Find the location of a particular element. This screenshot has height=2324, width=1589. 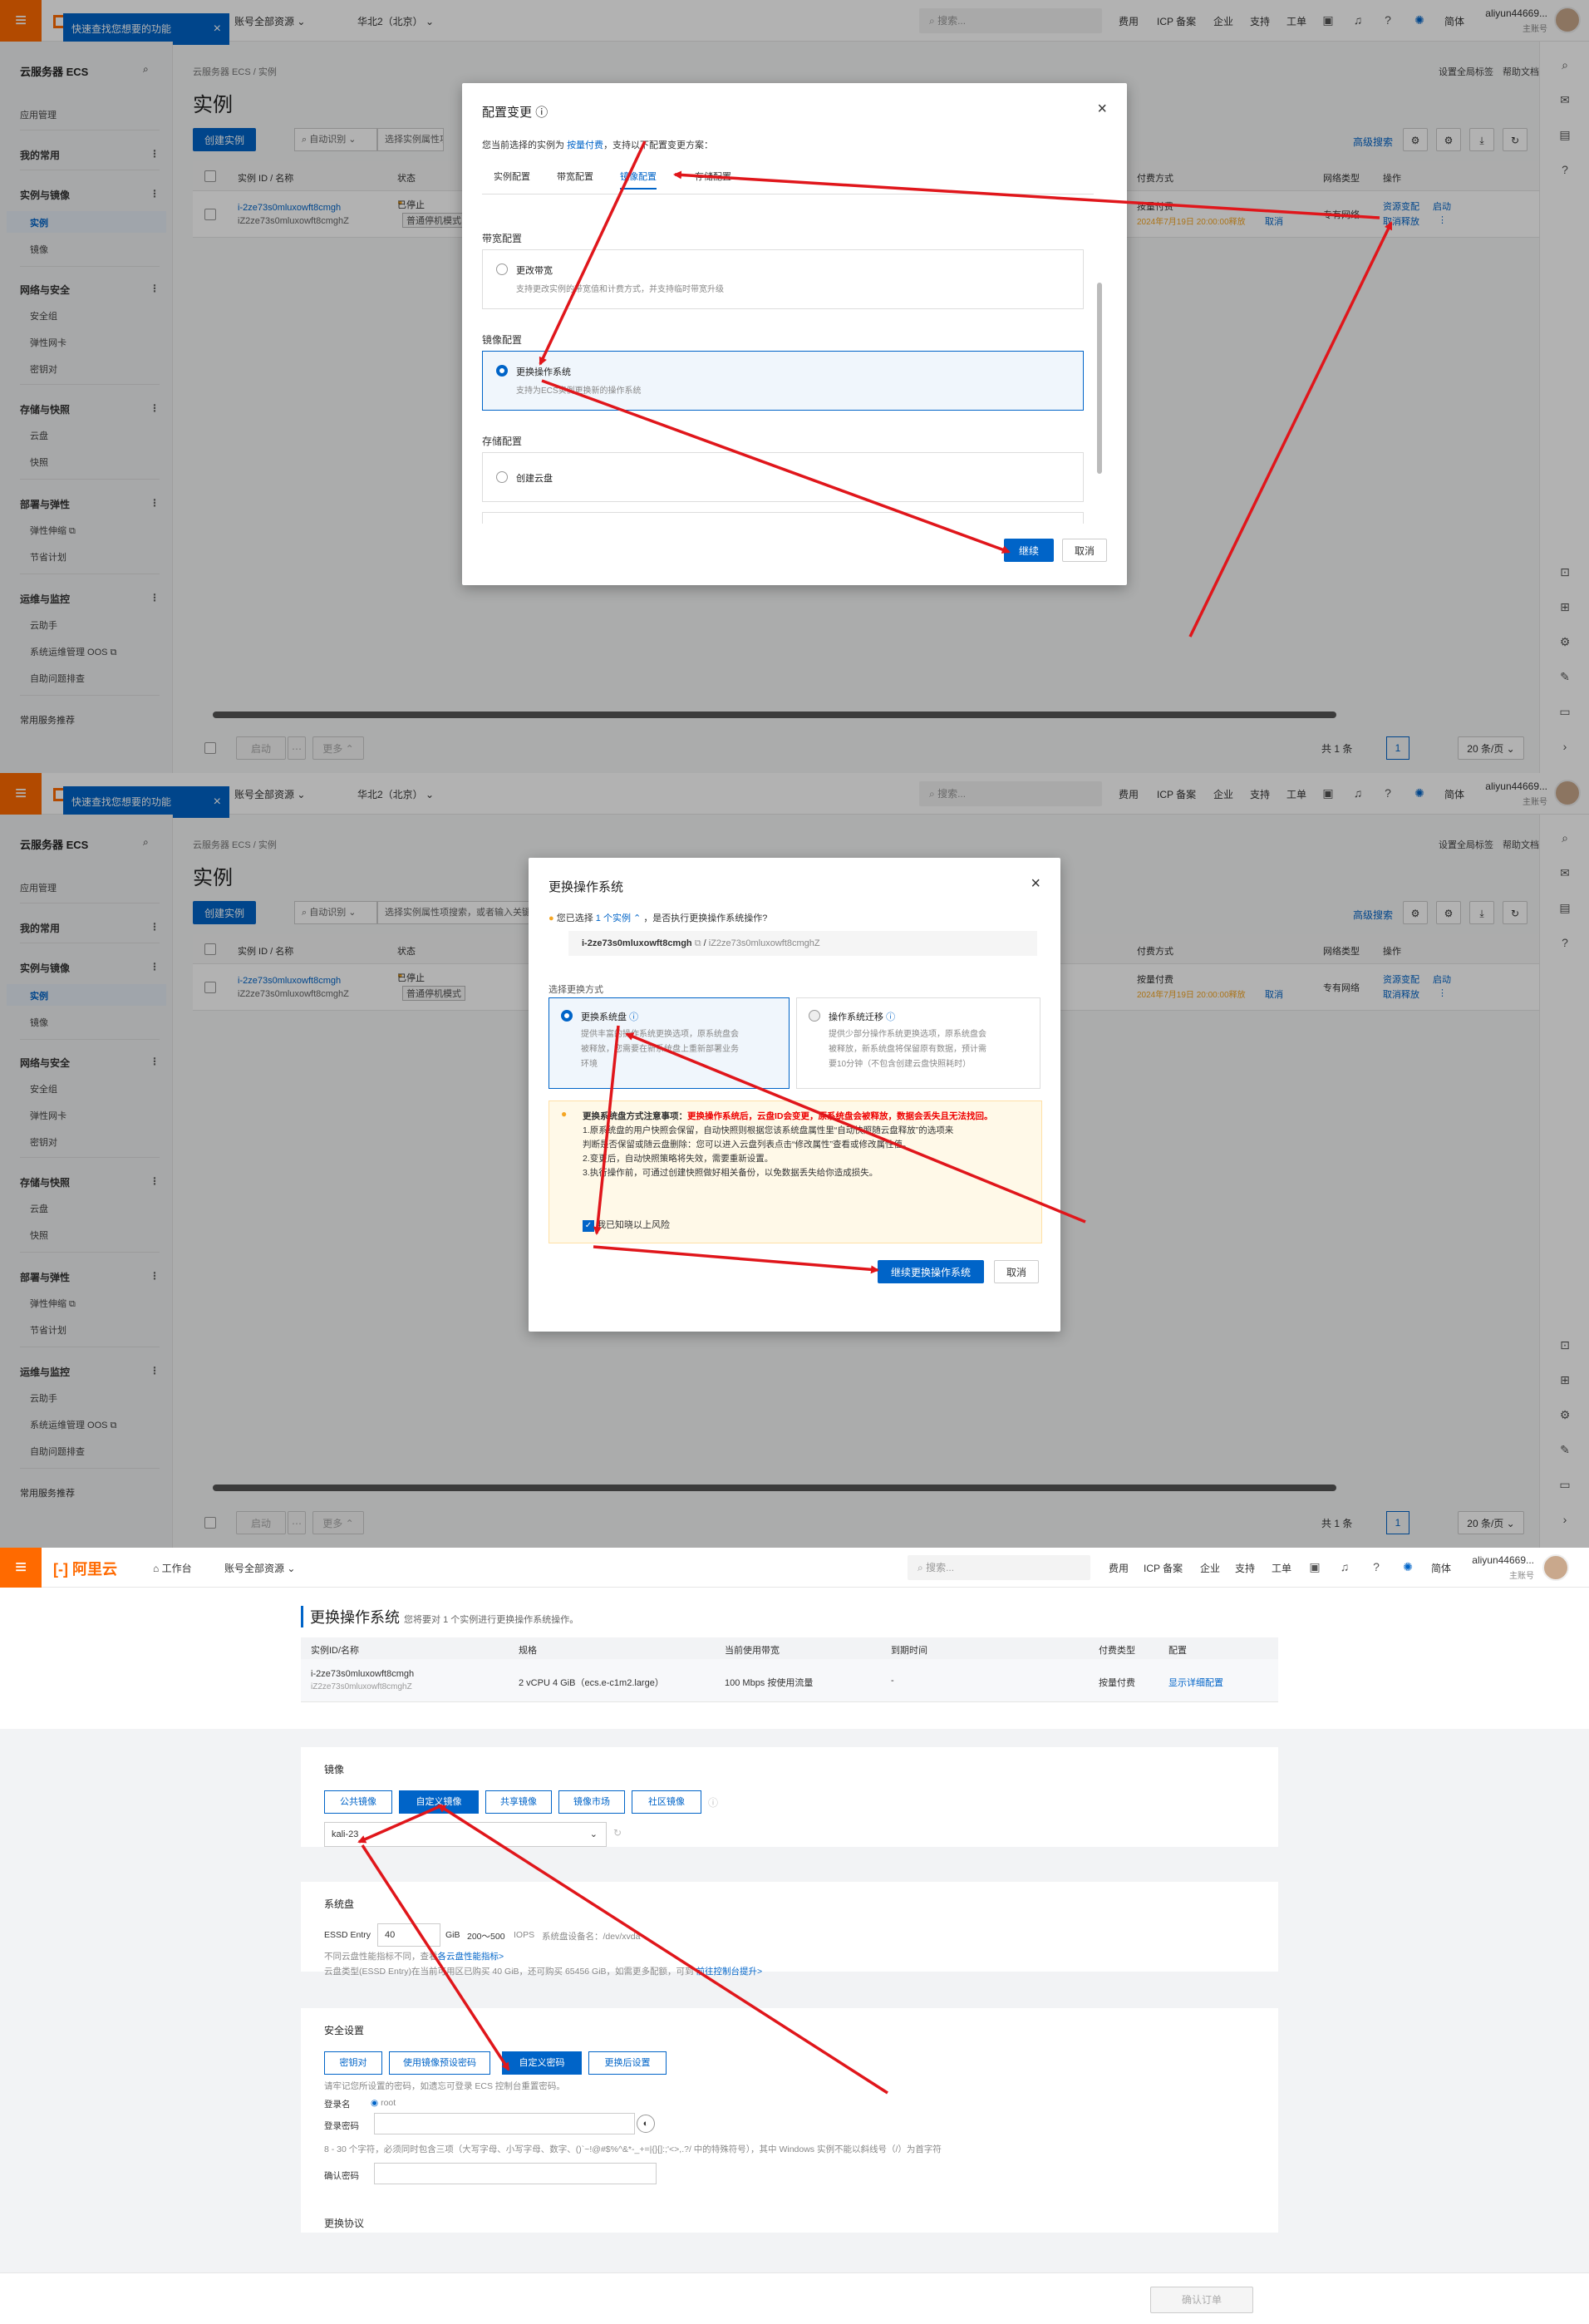

tab-image-config: 镜像配置 is located at coordinates (638, 180).